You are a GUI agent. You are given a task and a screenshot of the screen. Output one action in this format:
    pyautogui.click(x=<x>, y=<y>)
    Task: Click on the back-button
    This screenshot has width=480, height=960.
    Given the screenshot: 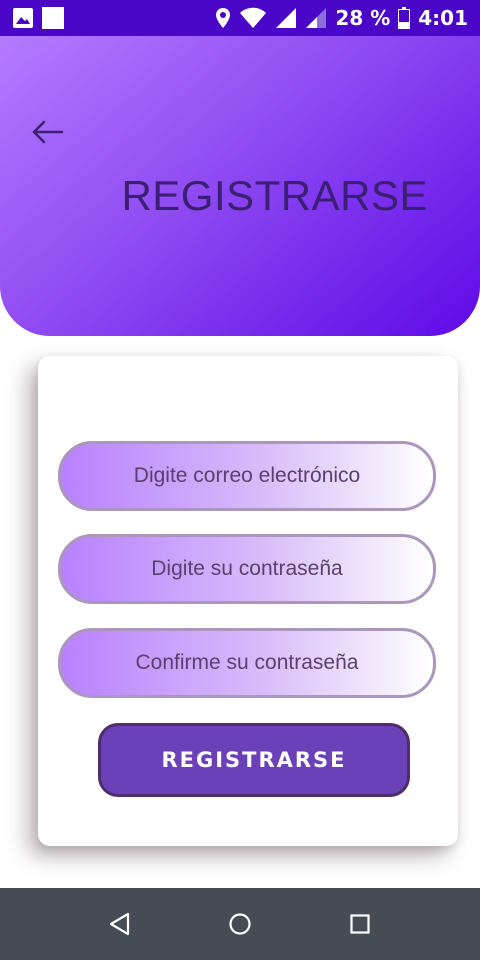 What is the action you would take?
    pyautogui.click(x=48, y=132)
    